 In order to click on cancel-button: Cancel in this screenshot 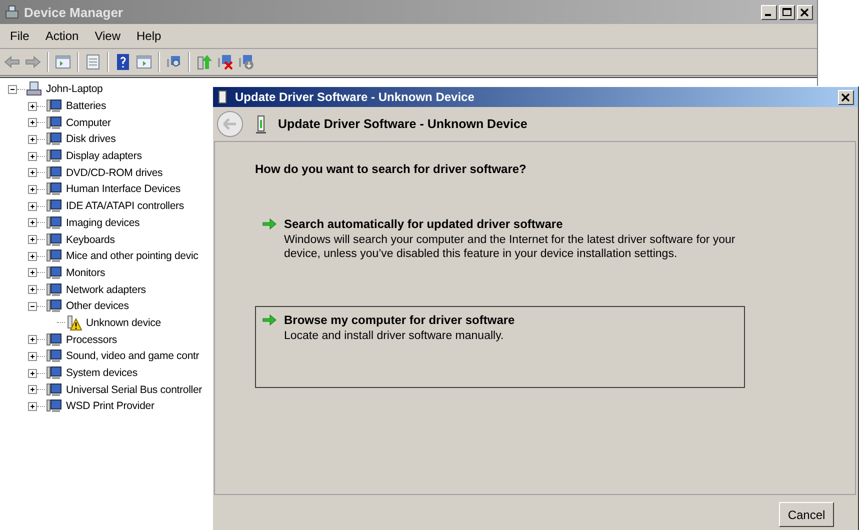, I will do `click(806, 514)`.